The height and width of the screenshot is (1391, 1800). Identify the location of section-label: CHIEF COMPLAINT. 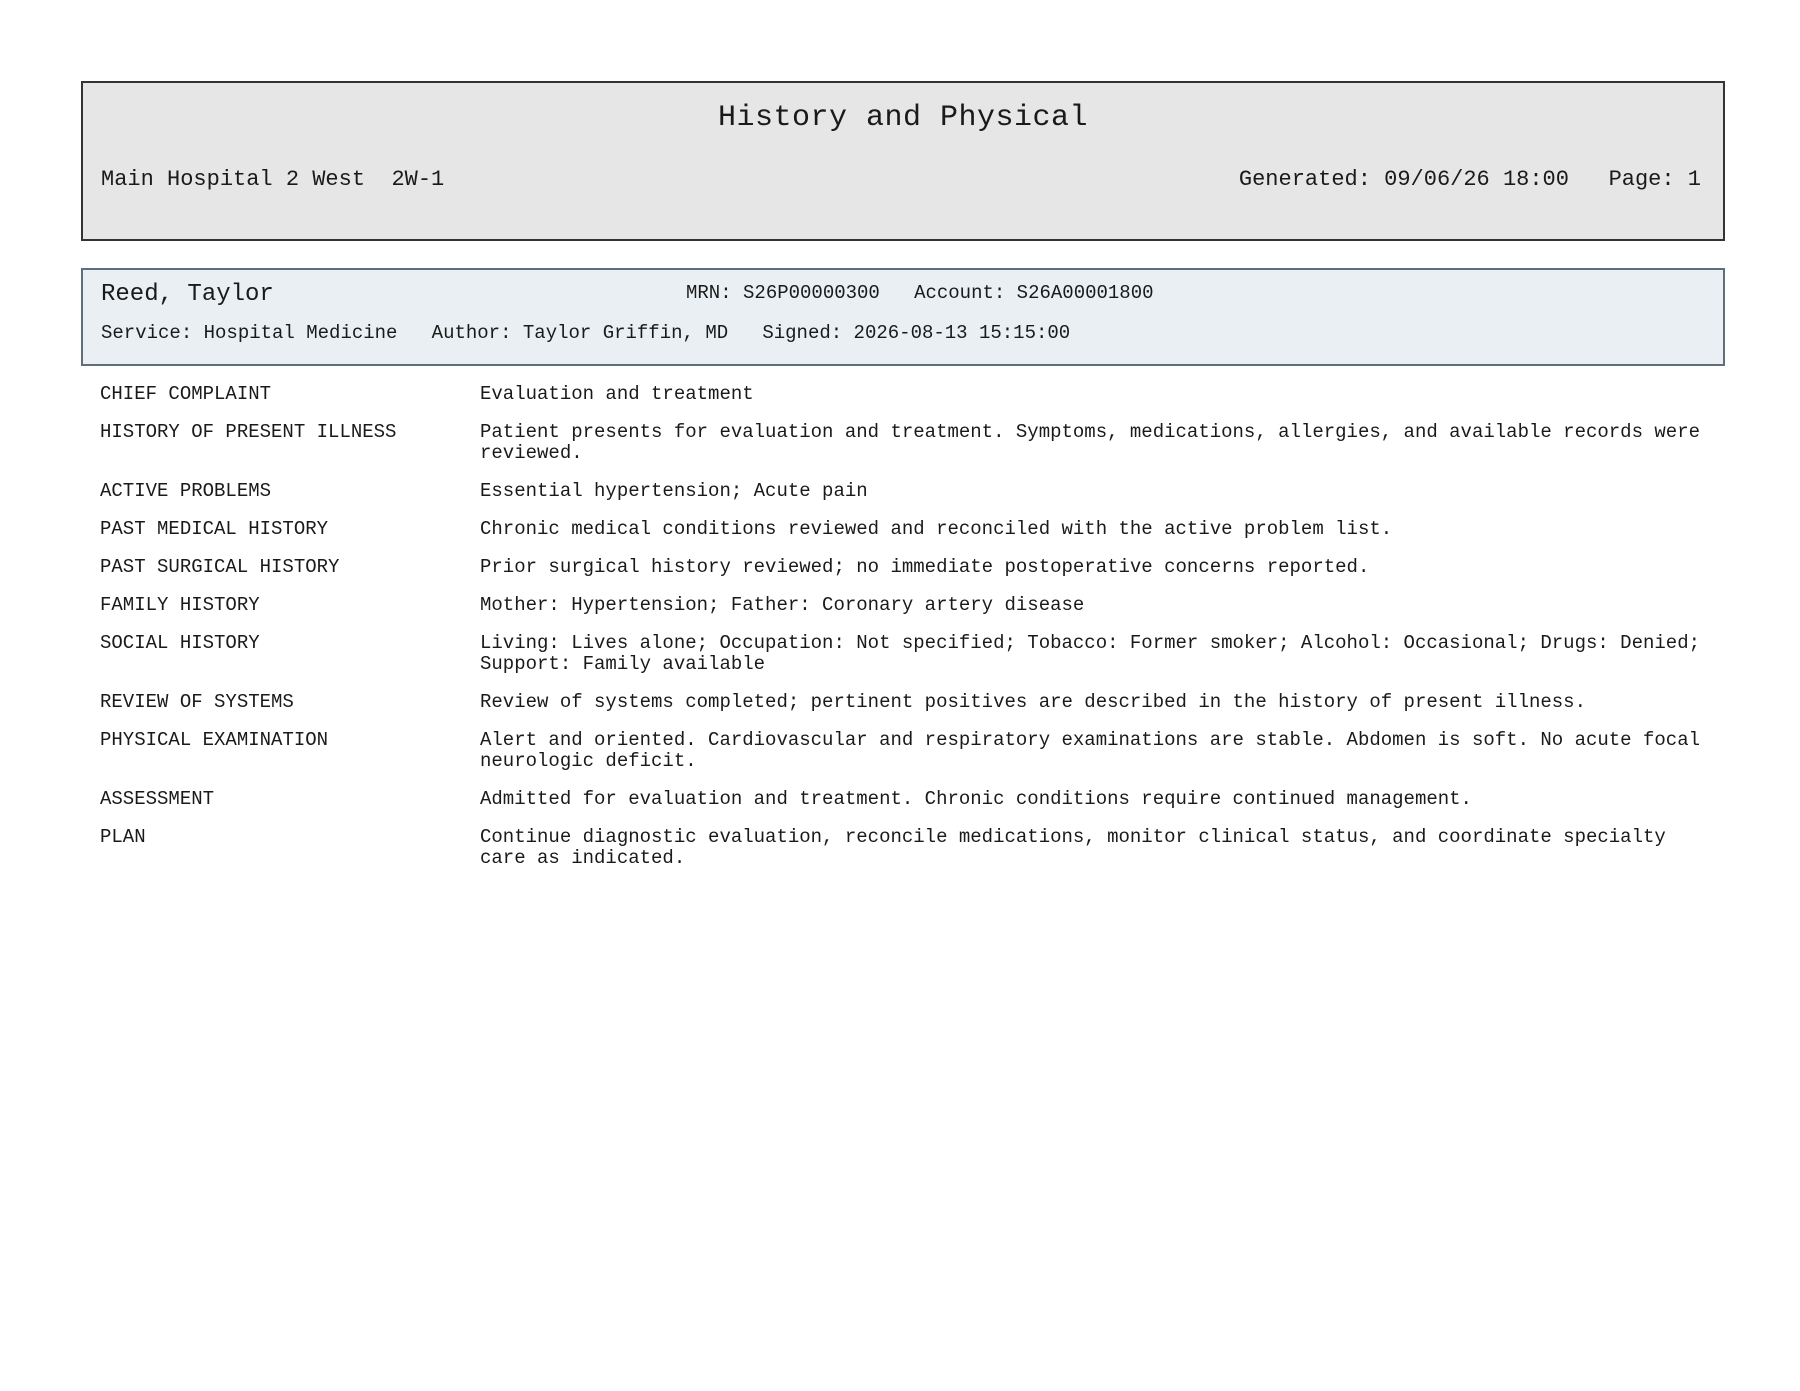
(186, 394).